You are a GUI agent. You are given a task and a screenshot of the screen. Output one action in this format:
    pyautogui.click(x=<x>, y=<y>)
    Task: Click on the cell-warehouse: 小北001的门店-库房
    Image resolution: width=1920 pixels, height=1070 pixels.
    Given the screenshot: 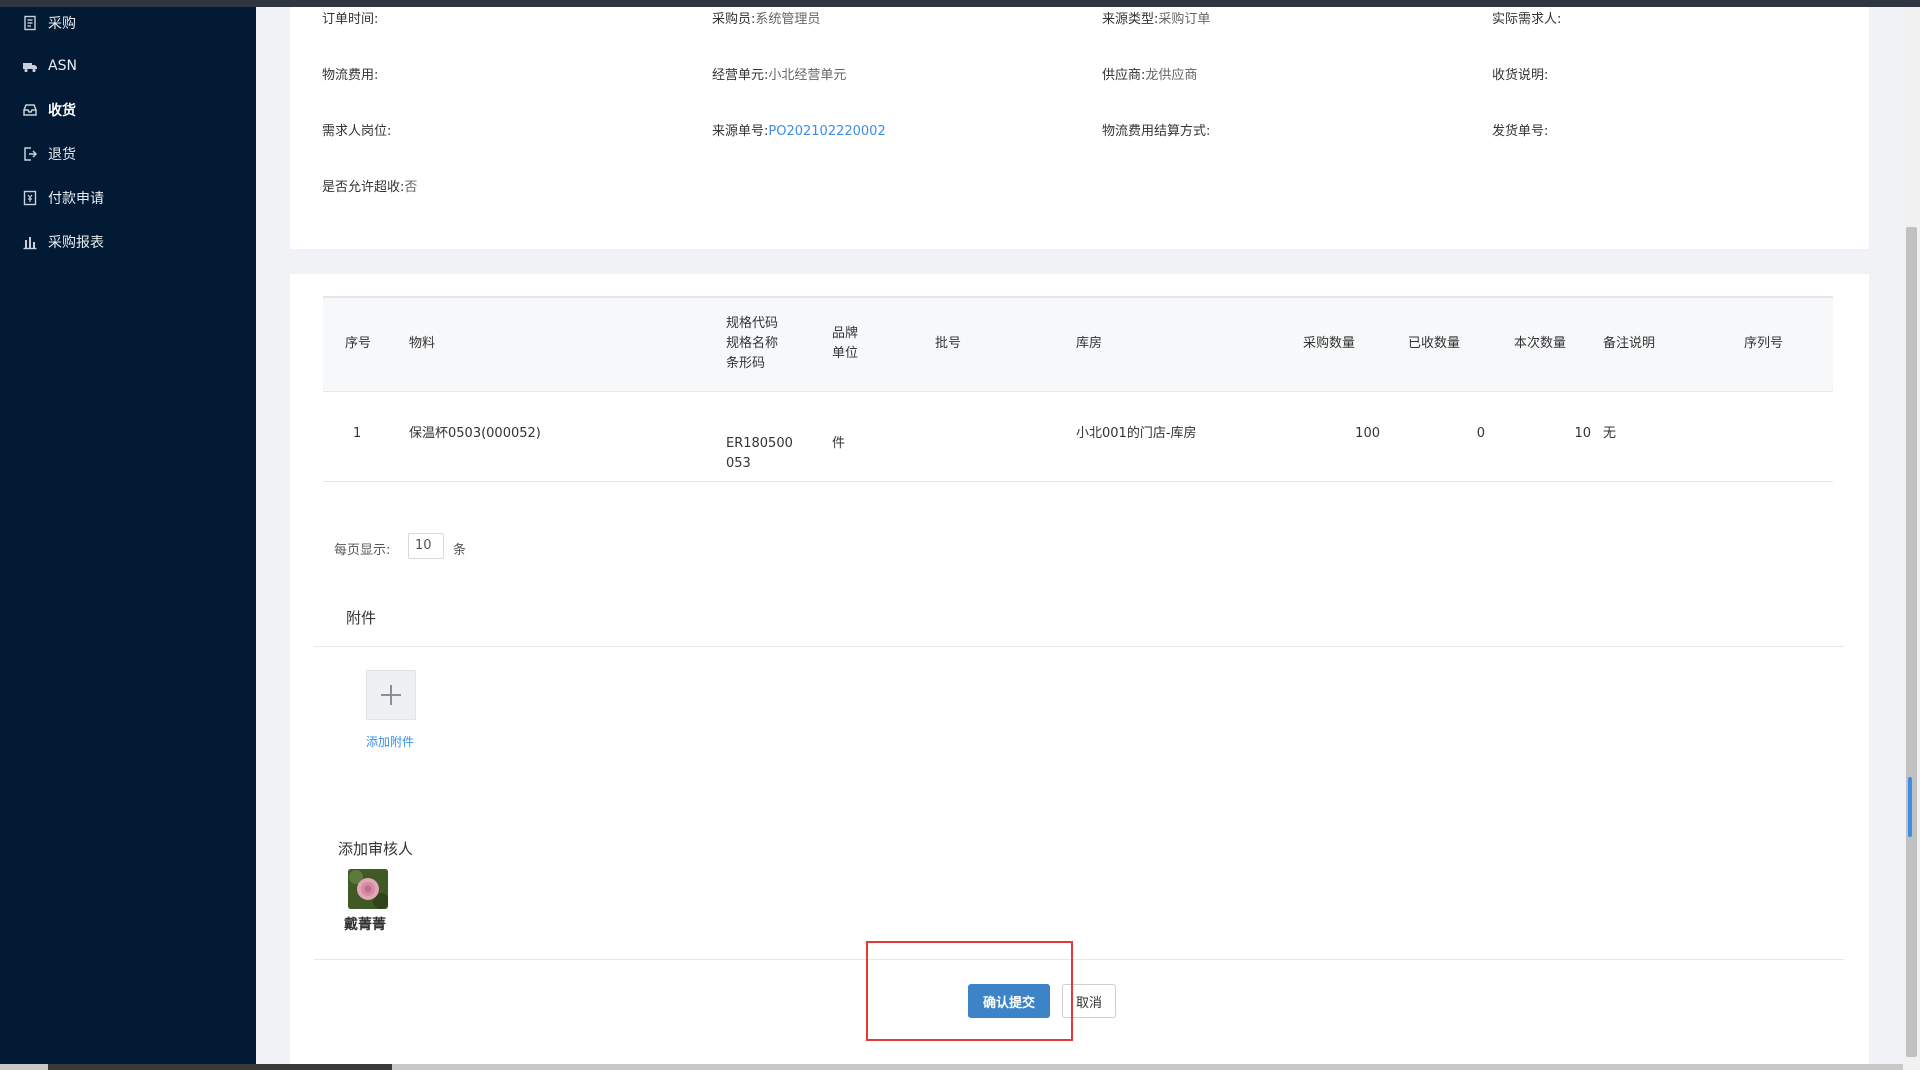 What is the action you would take?
    pyautogui.click(x=1136, y=433)
    